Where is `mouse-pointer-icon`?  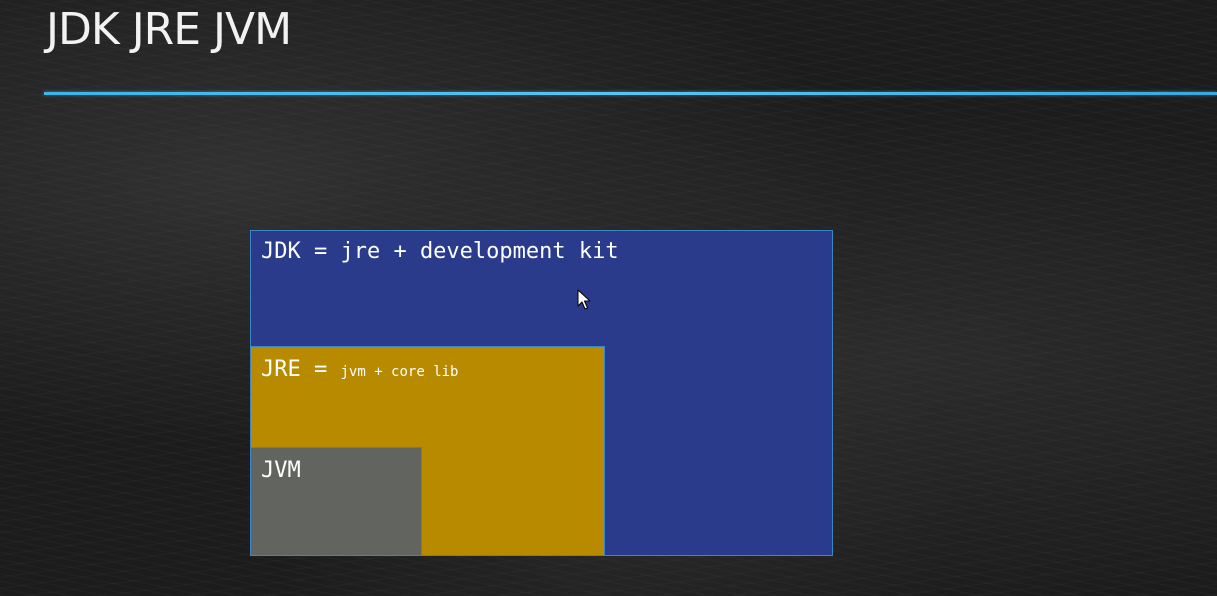
mouse-pointer-icon is located at coordinates (584, 299).